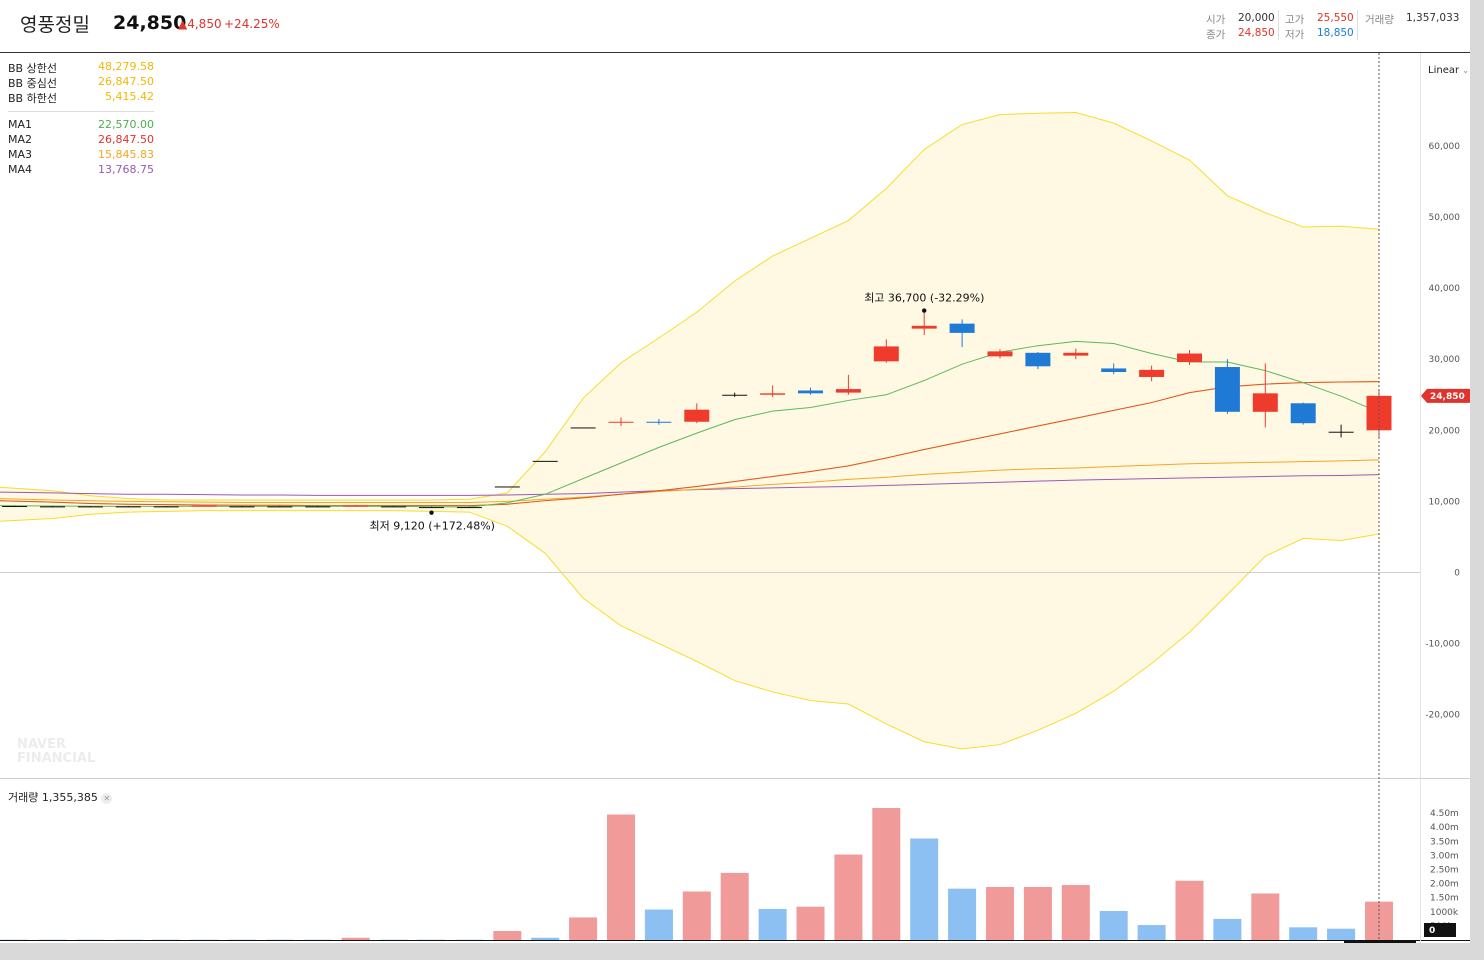 The width and height of the screenshot is (1484, 960). What do you see at coordinates (81, 68) in the screenshot?
I see `legend-bb-upper: BB 상한선 48,279.58` at bounding box center [81, 68].